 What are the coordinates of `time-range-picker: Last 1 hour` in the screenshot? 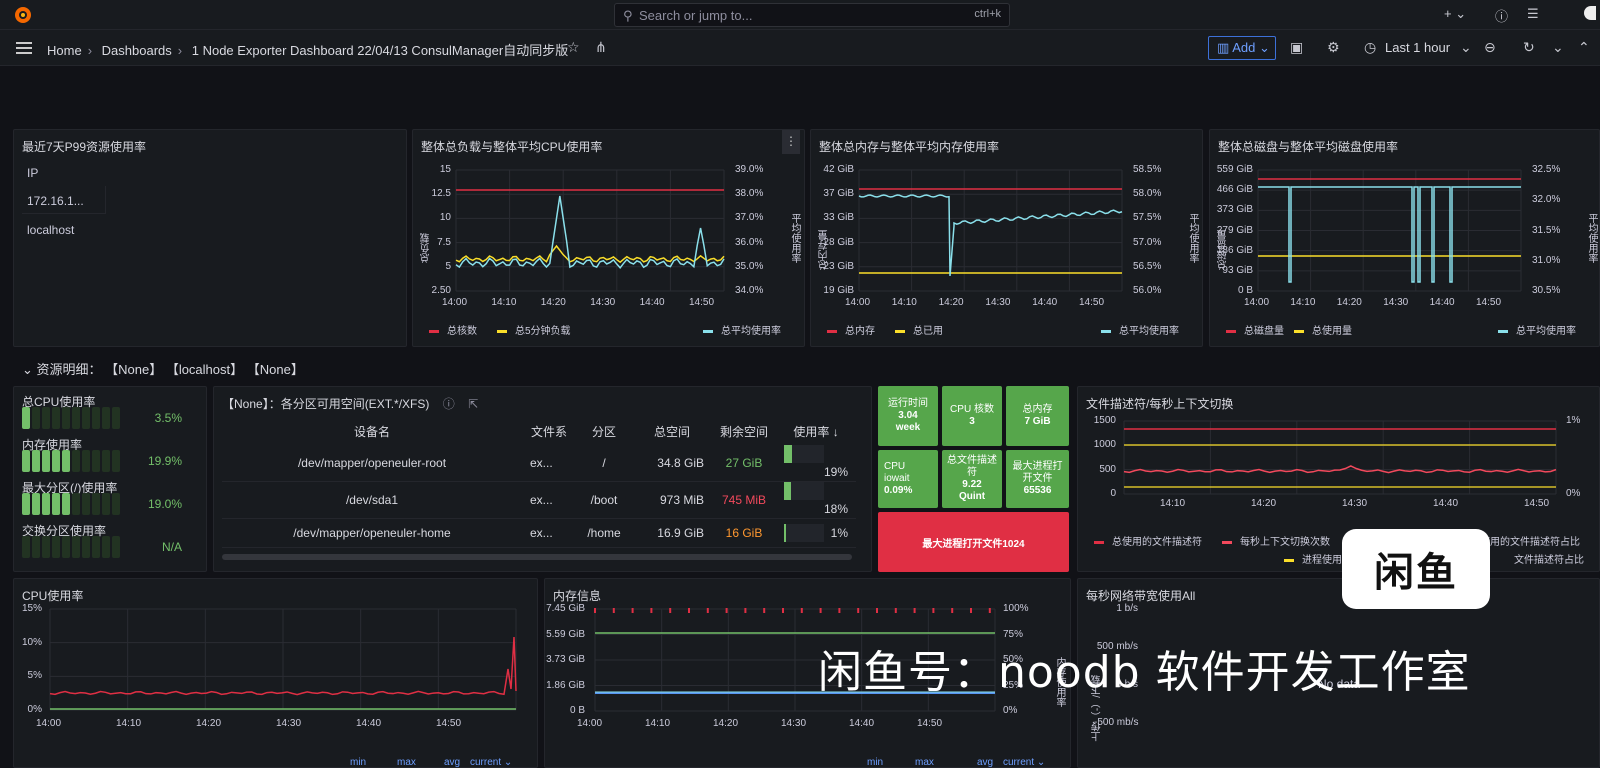 It's located at (1417, 47).